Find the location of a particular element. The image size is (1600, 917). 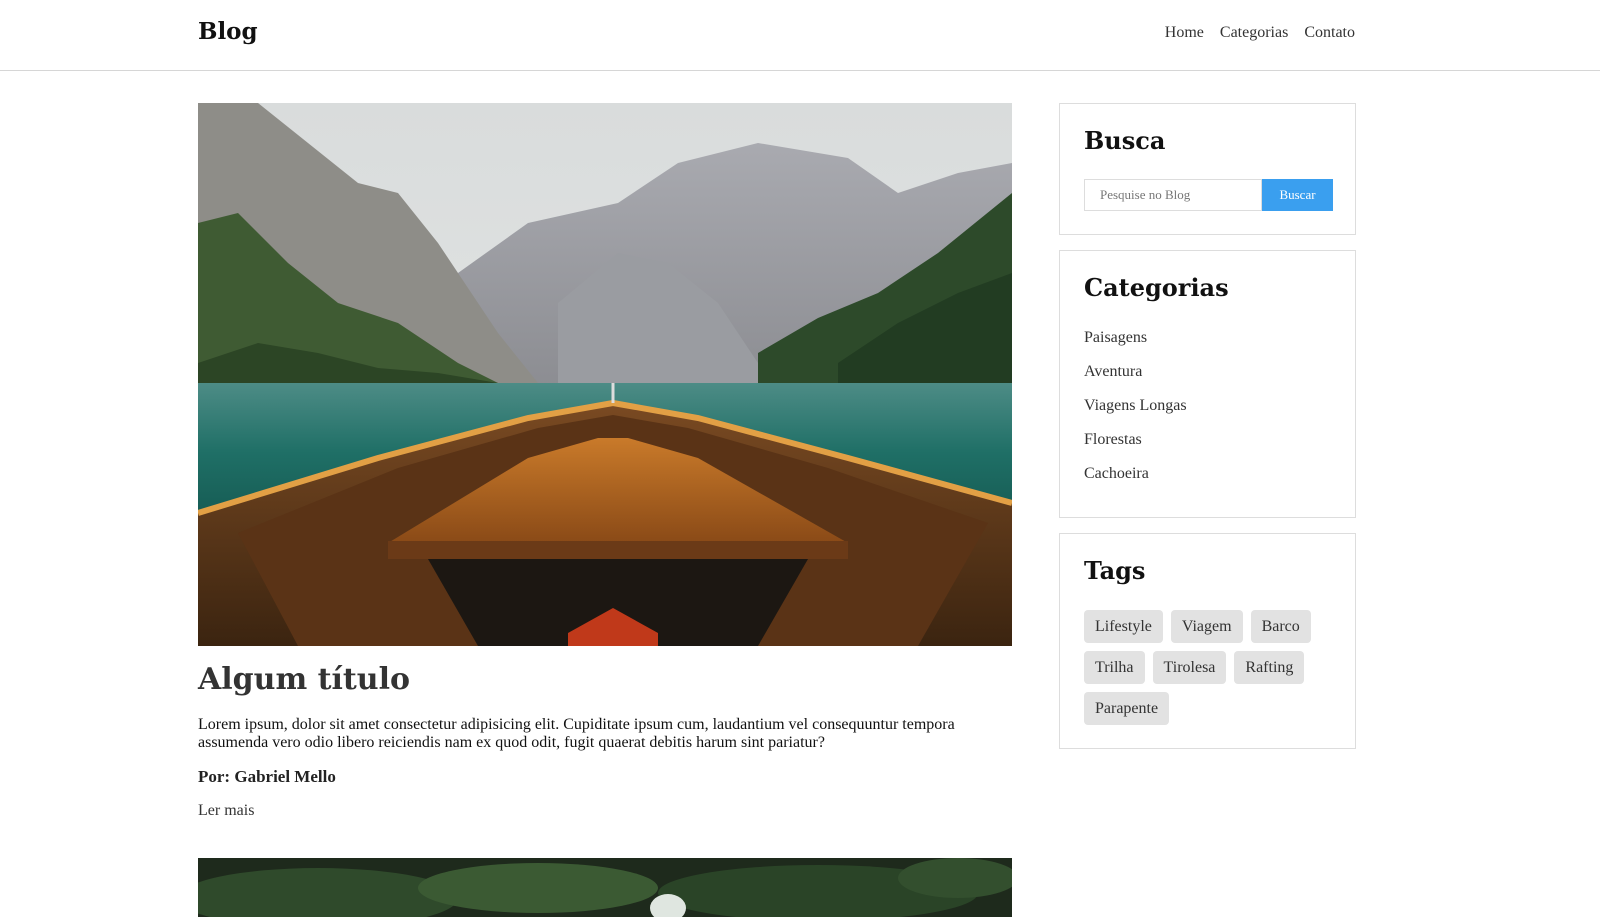

category-link: Florestas is located at coordinates (1113, 439).